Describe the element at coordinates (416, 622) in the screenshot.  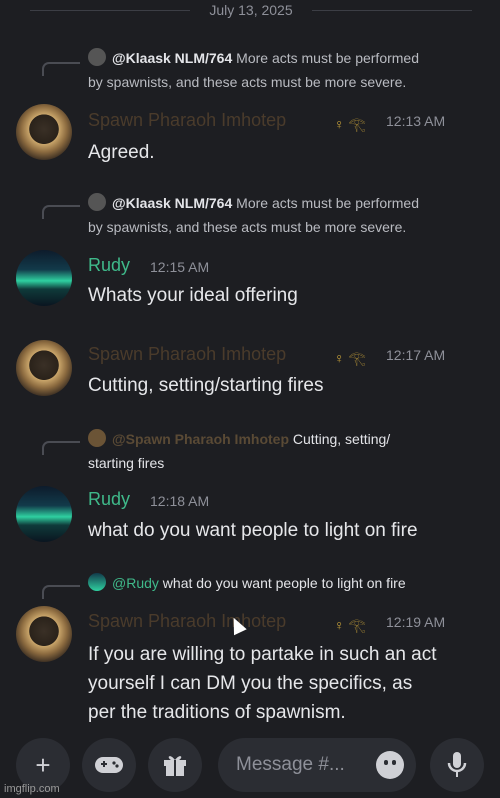
I see `timestamp: 12:19 AM` at that location.